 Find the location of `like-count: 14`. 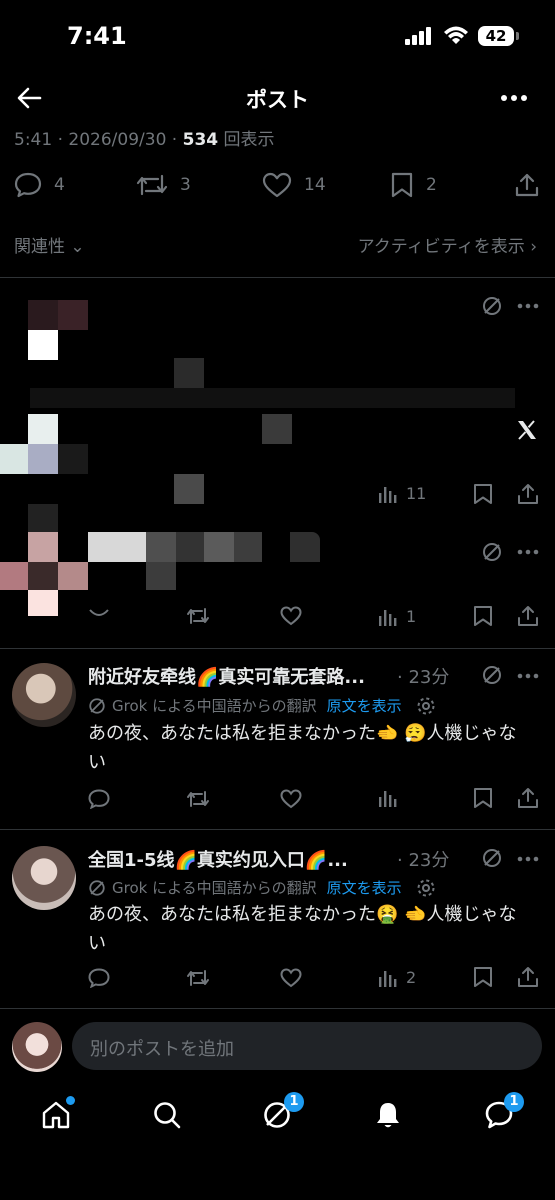

like-count: 14 is located at coordinates (315, 185).